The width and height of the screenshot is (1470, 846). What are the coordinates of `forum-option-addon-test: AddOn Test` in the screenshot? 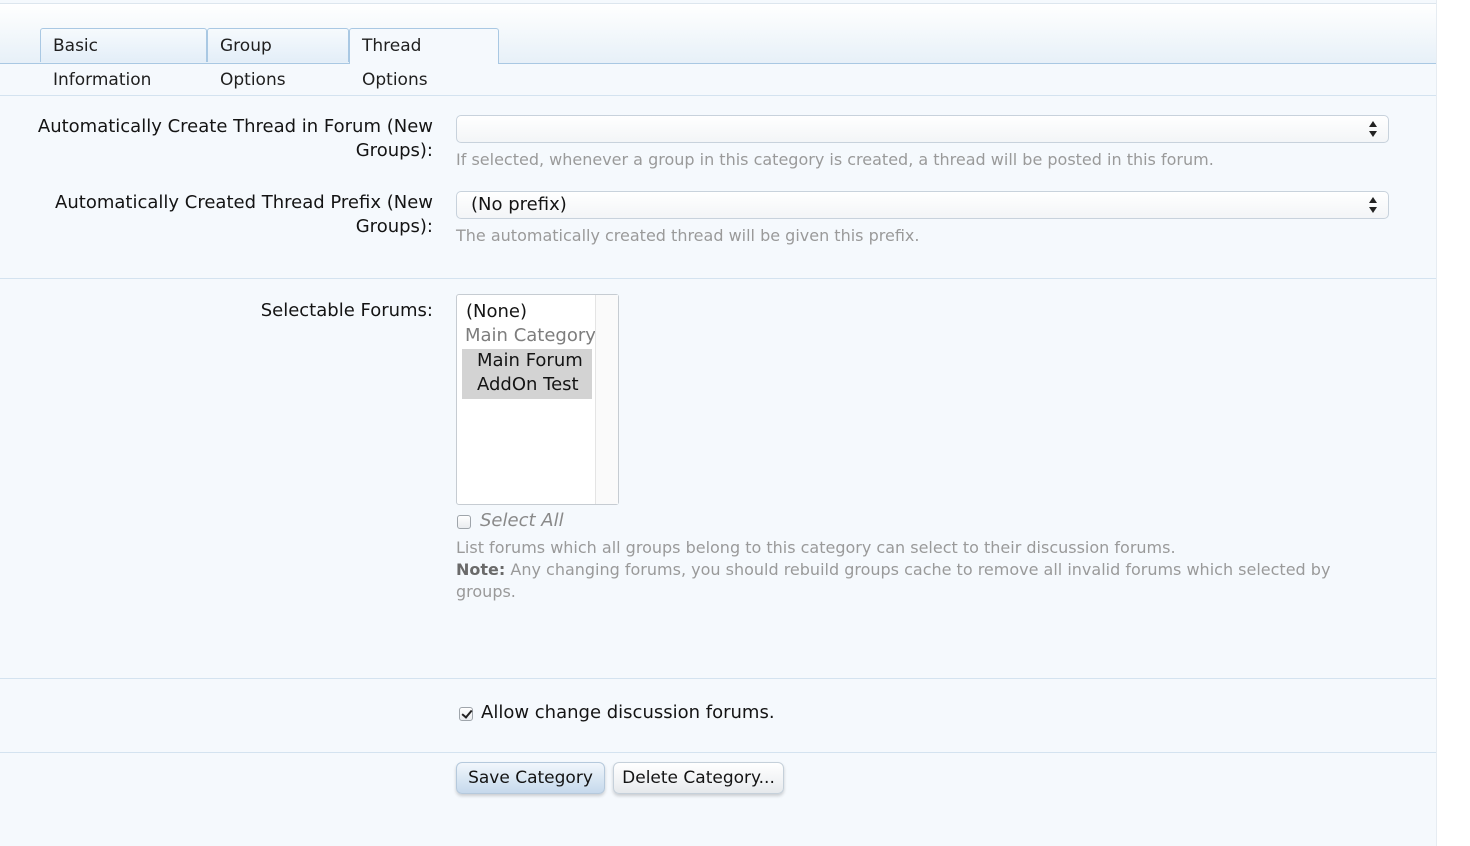 It's located at (527, 386).